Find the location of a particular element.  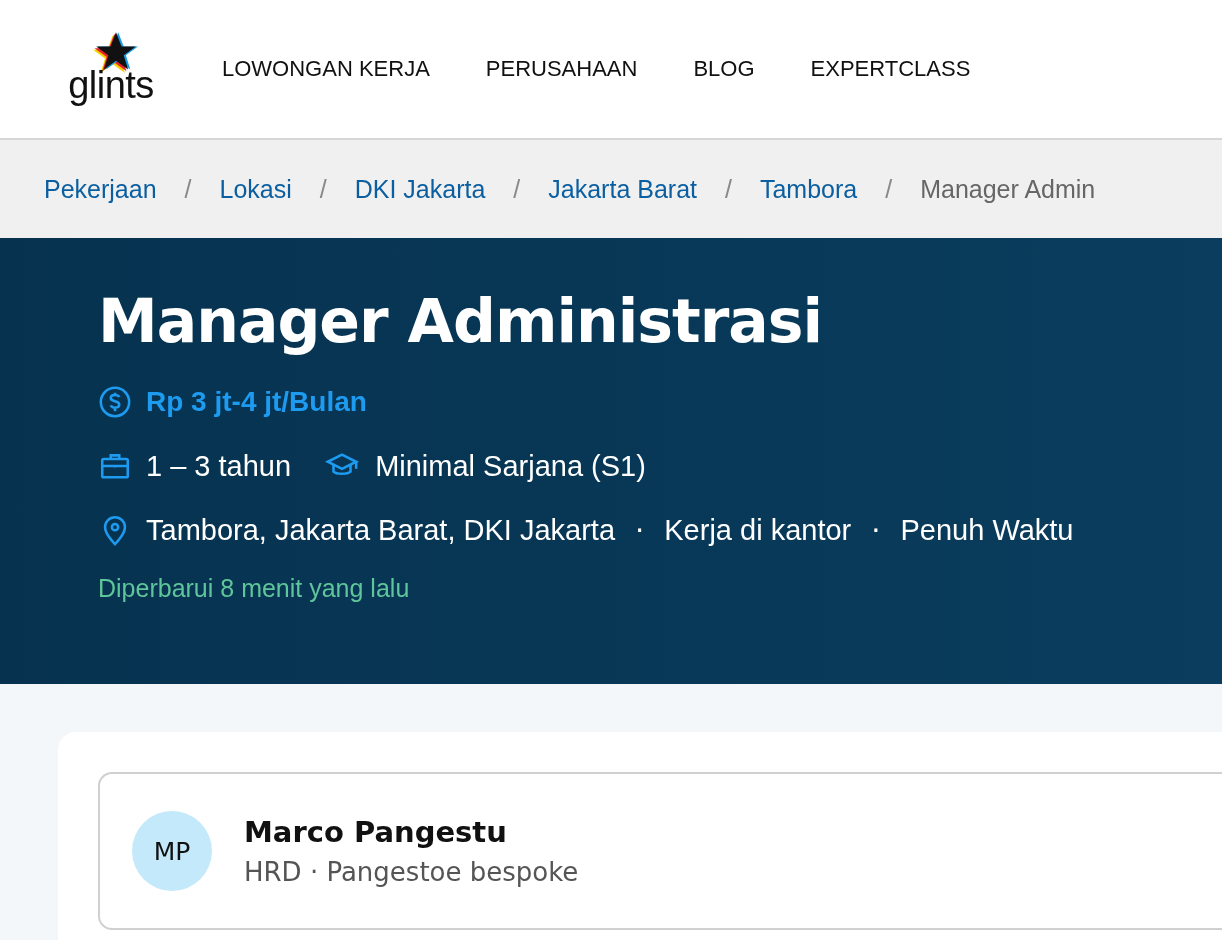

education-text: Minimal Sarjana (S1) is located at coordinates (510, 466).